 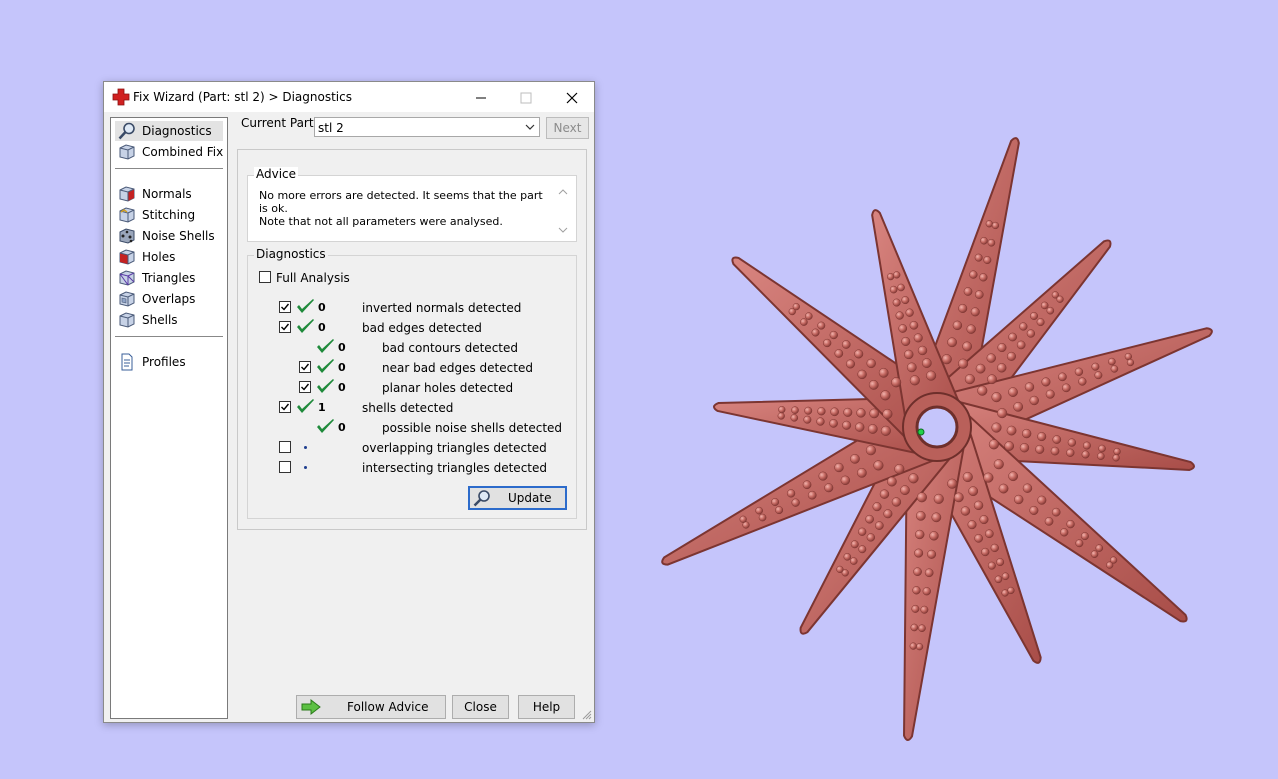 I want to click on nav-item-label: Overlaps, so click(x=169, y=299).